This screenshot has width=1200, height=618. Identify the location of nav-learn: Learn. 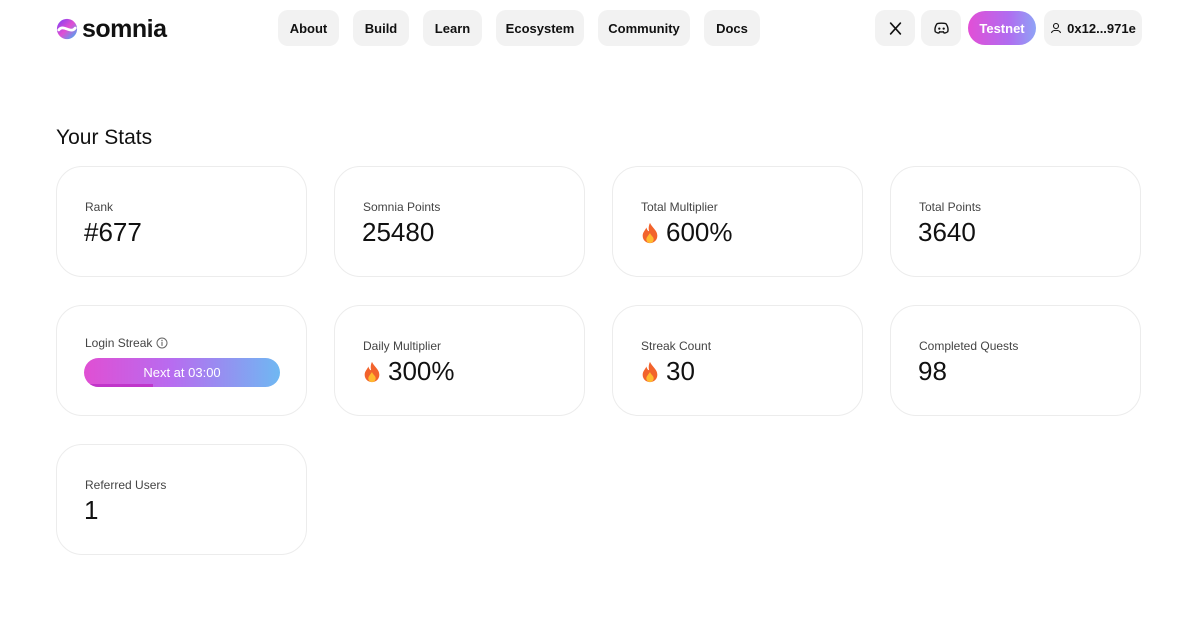
(452, 28).